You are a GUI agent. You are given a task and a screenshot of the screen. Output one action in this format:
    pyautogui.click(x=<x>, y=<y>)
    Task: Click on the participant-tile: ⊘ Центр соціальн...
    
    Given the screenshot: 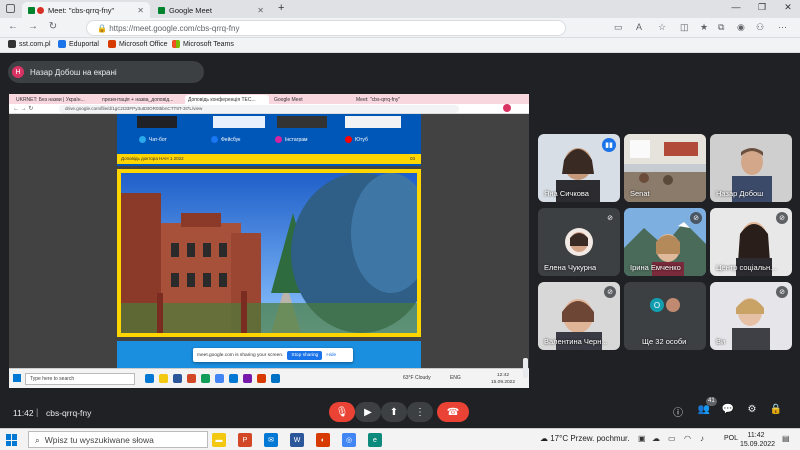 What is the action you would take?
    pyautogui.click(x=751, y=242)
    